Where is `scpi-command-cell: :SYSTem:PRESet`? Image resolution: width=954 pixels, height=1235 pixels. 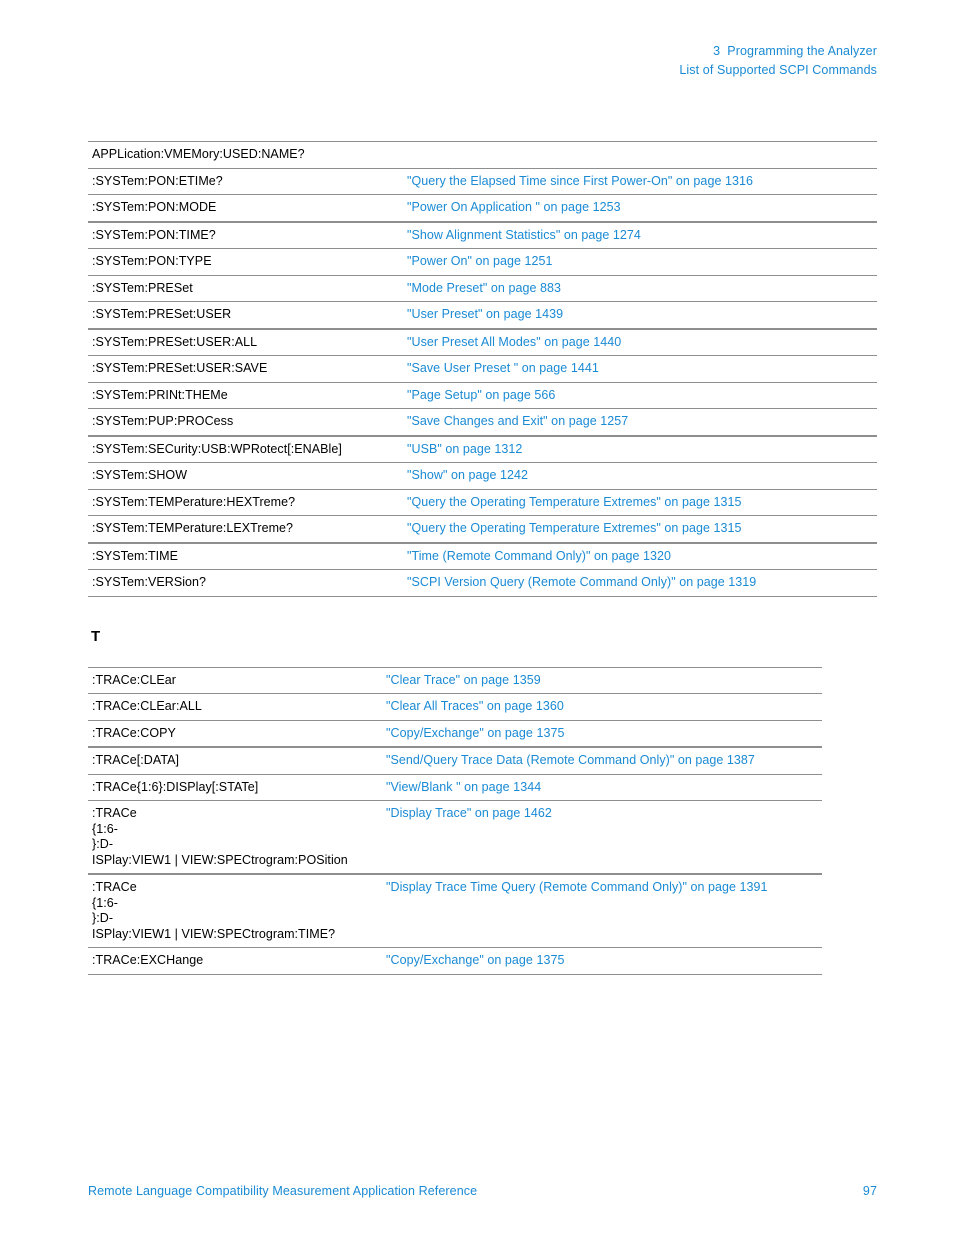 scpi-command-cell: :SYSTem:PRESet is located at coordinates (245, 288).